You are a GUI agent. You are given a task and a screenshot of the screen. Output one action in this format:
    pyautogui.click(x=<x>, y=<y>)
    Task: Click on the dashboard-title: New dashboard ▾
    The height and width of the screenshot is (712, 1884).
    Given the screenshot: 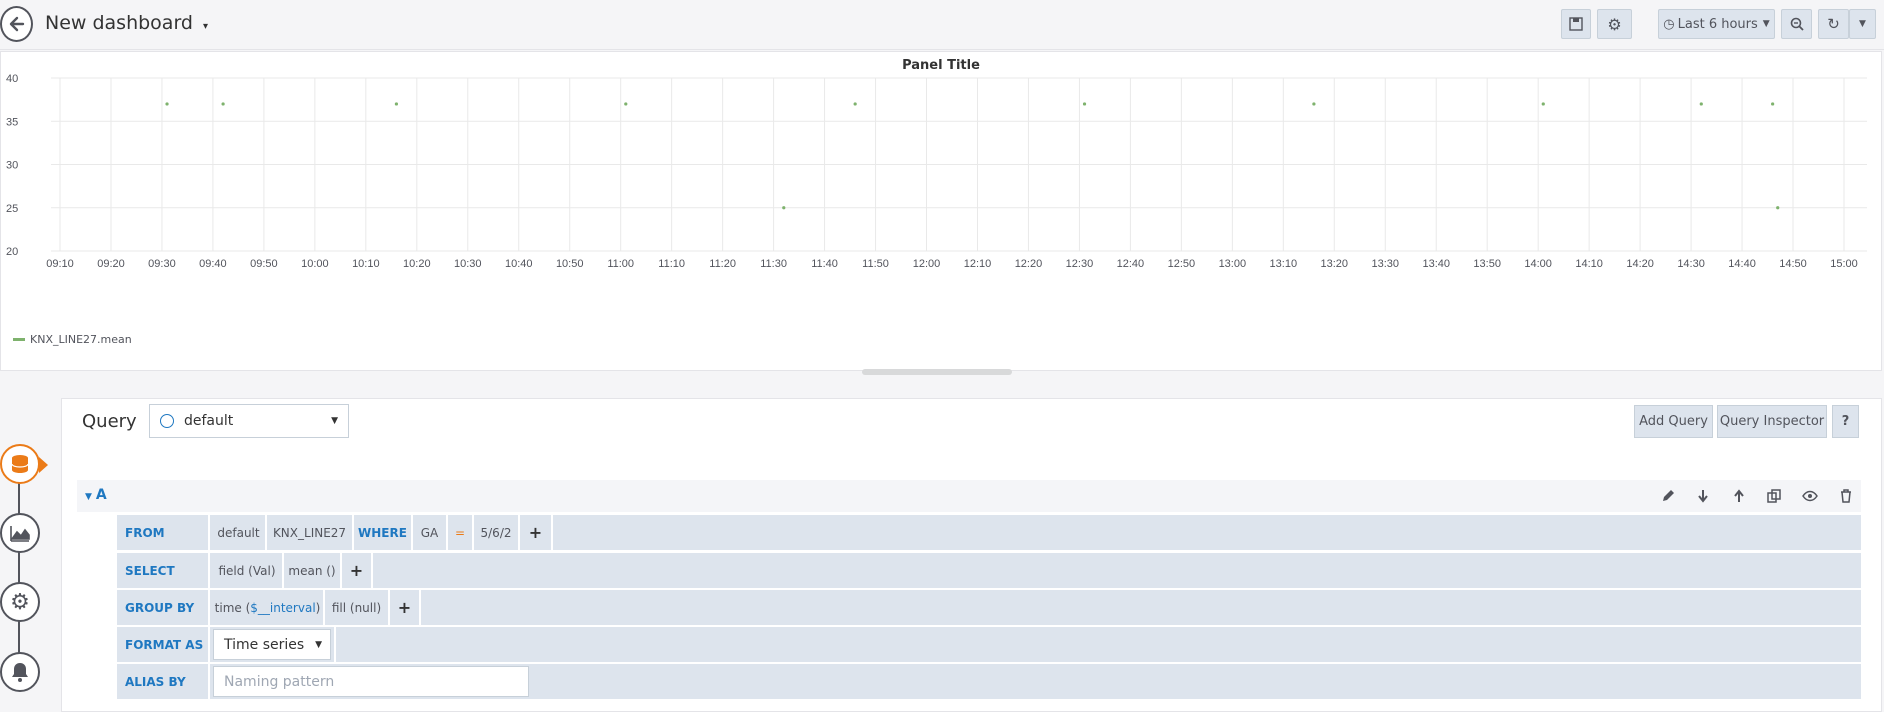 What is the action you would take?
    pyautogui.click(x=126, y=23)
    